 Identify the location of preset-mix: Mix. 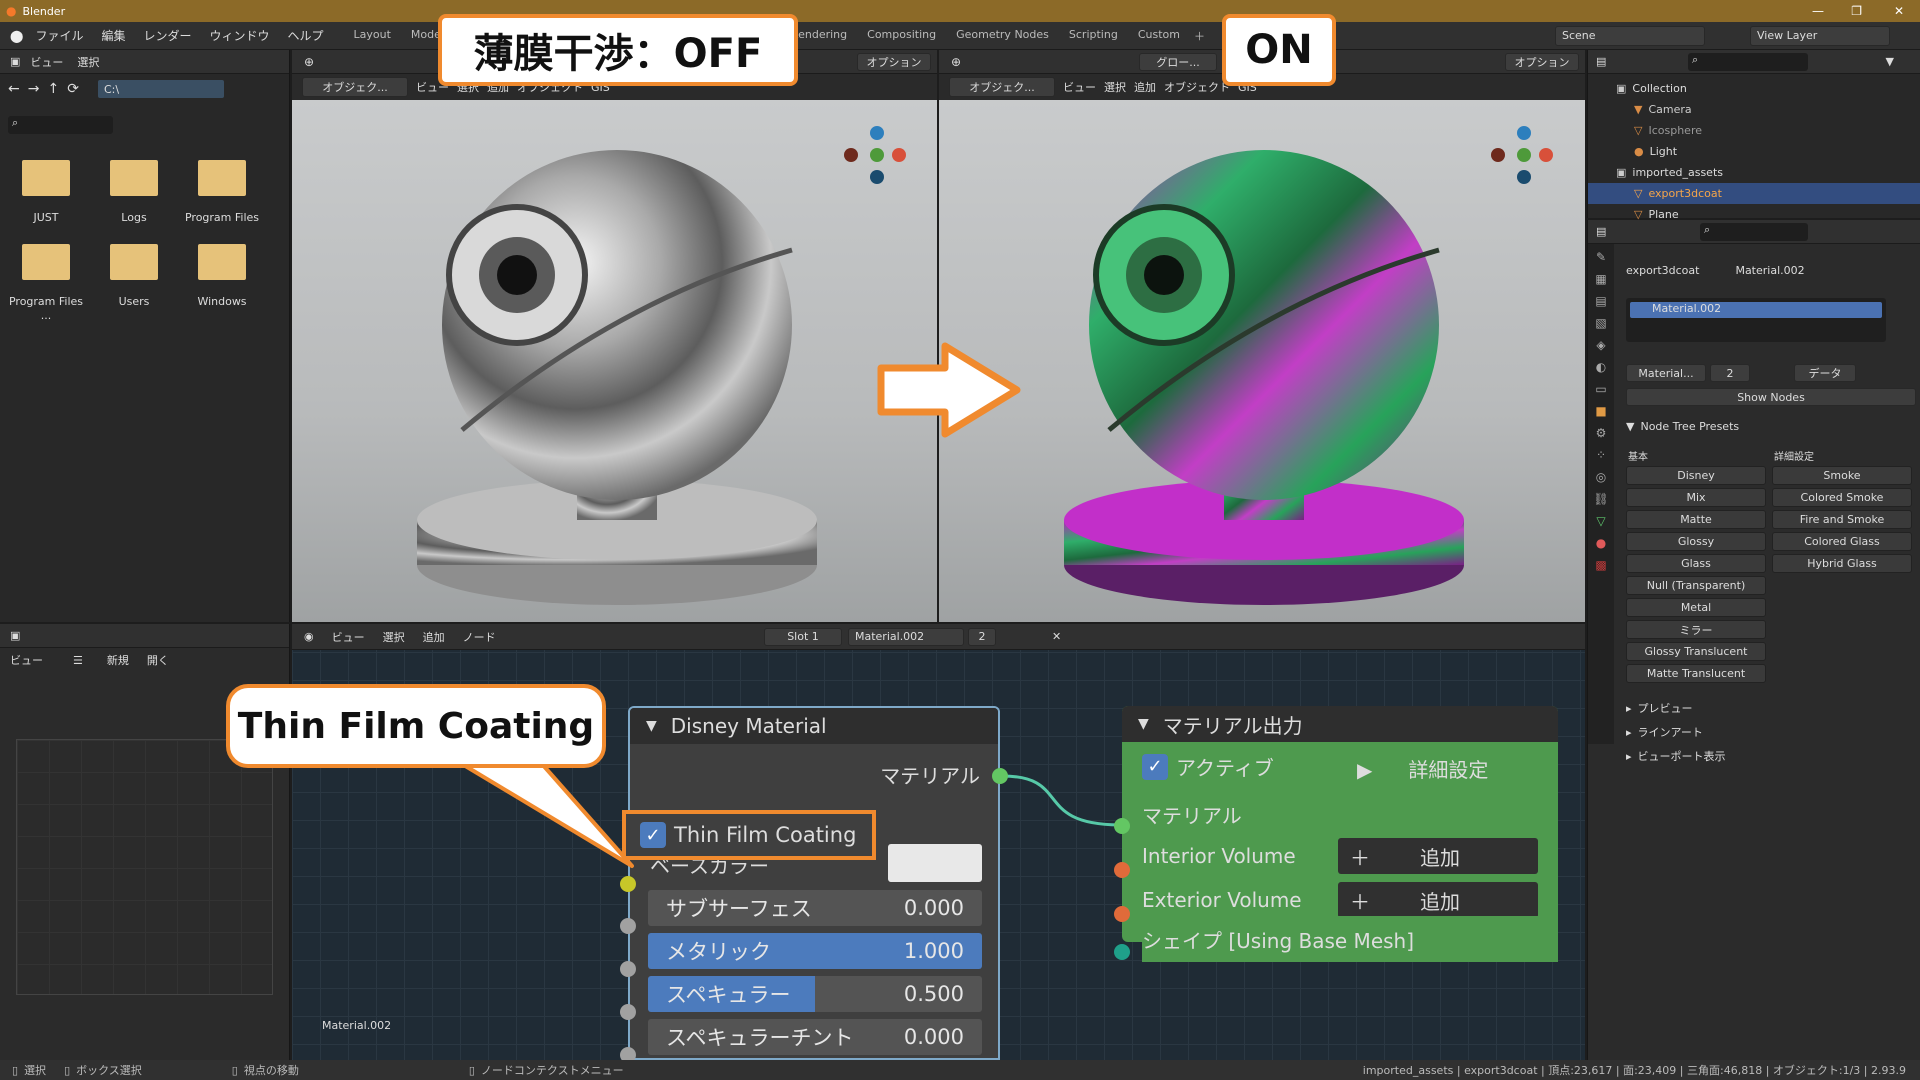
(1696, 497).